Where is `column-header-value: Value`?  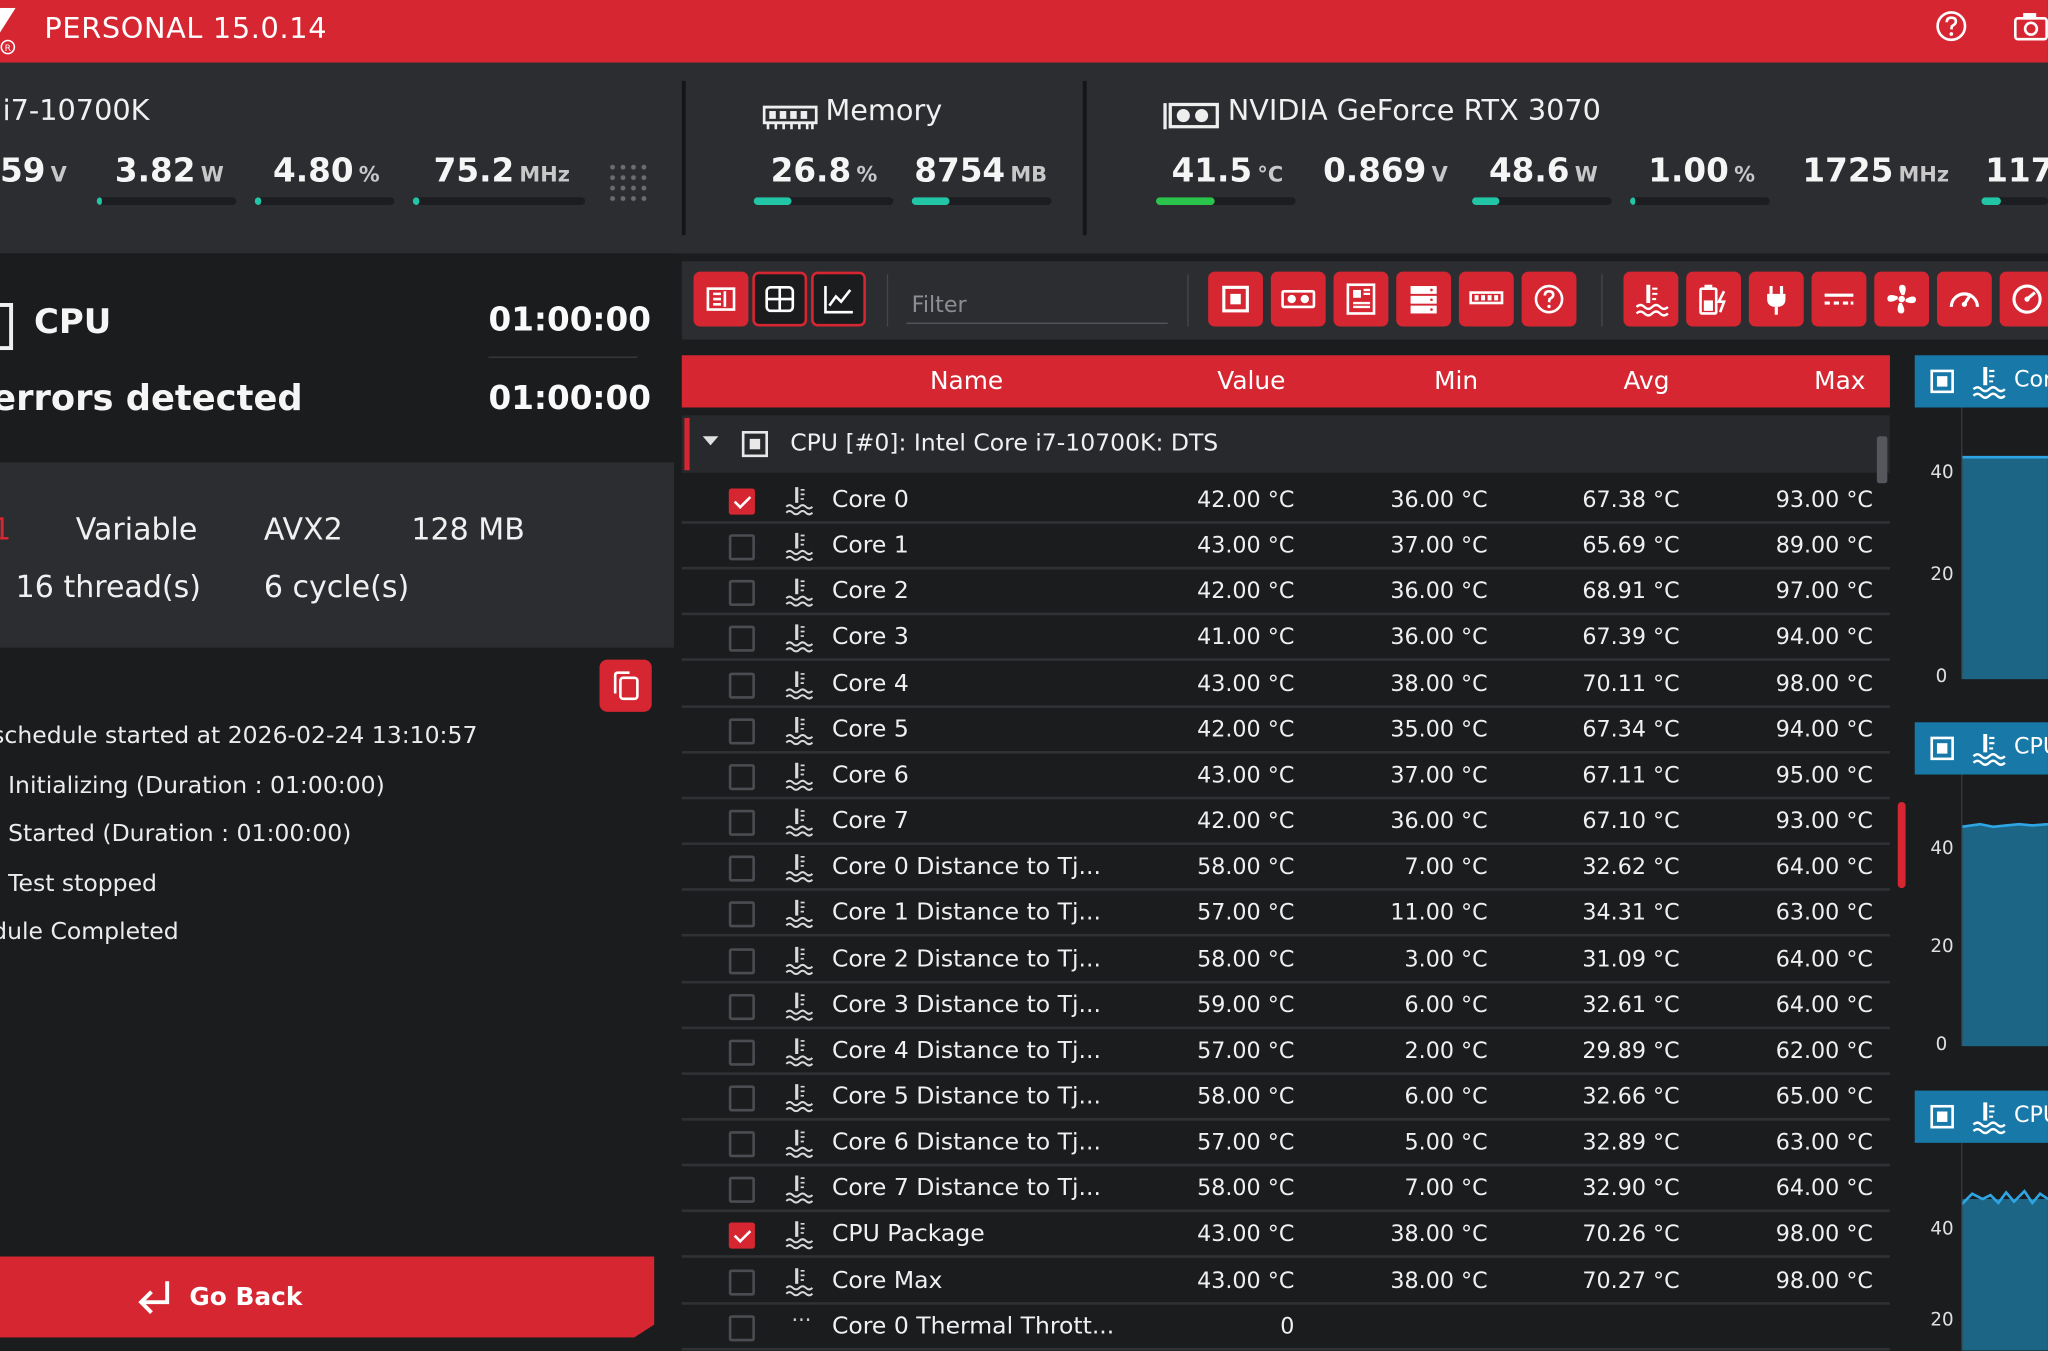 column-header-value: Value is located at coordinates (1251, 381).